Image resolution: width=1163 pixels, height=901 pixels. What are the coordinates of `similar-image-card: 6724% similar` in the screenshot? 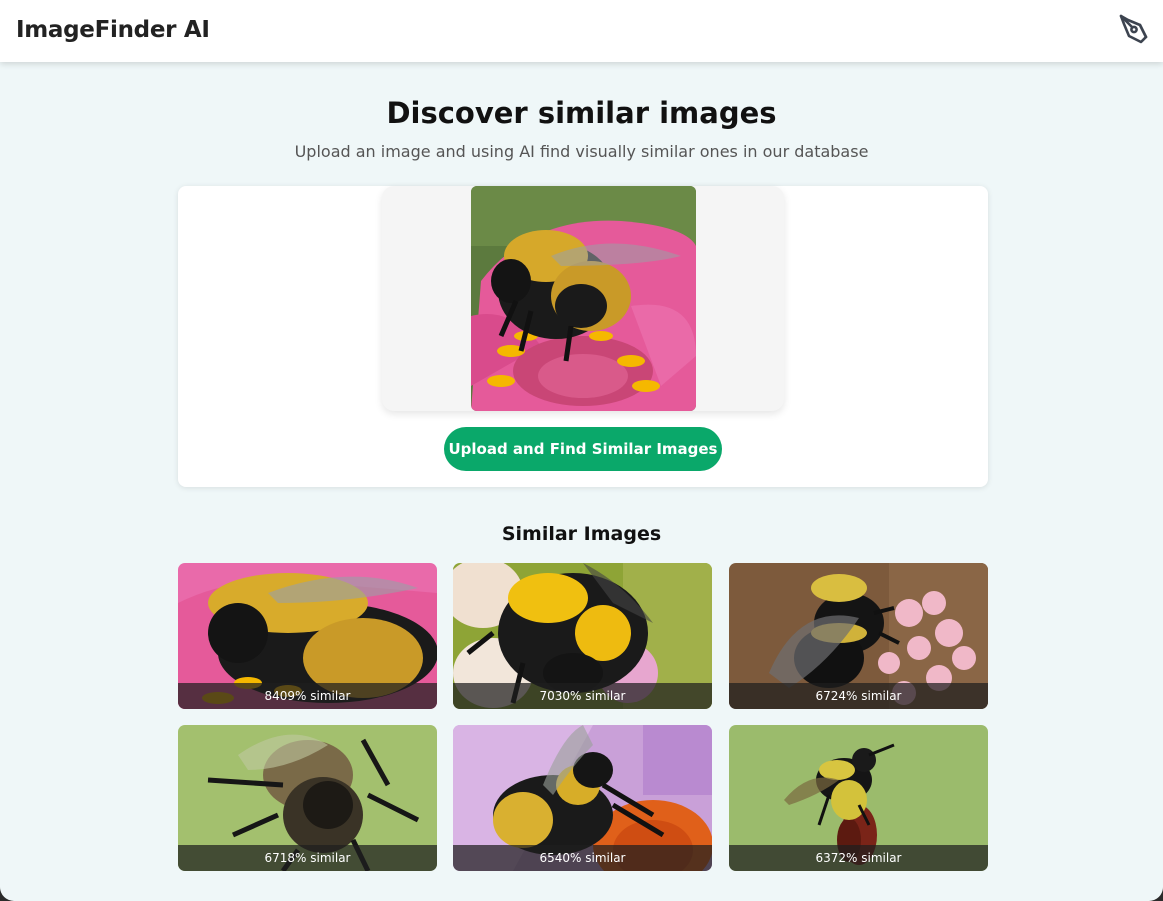 It's located at (858, 636).